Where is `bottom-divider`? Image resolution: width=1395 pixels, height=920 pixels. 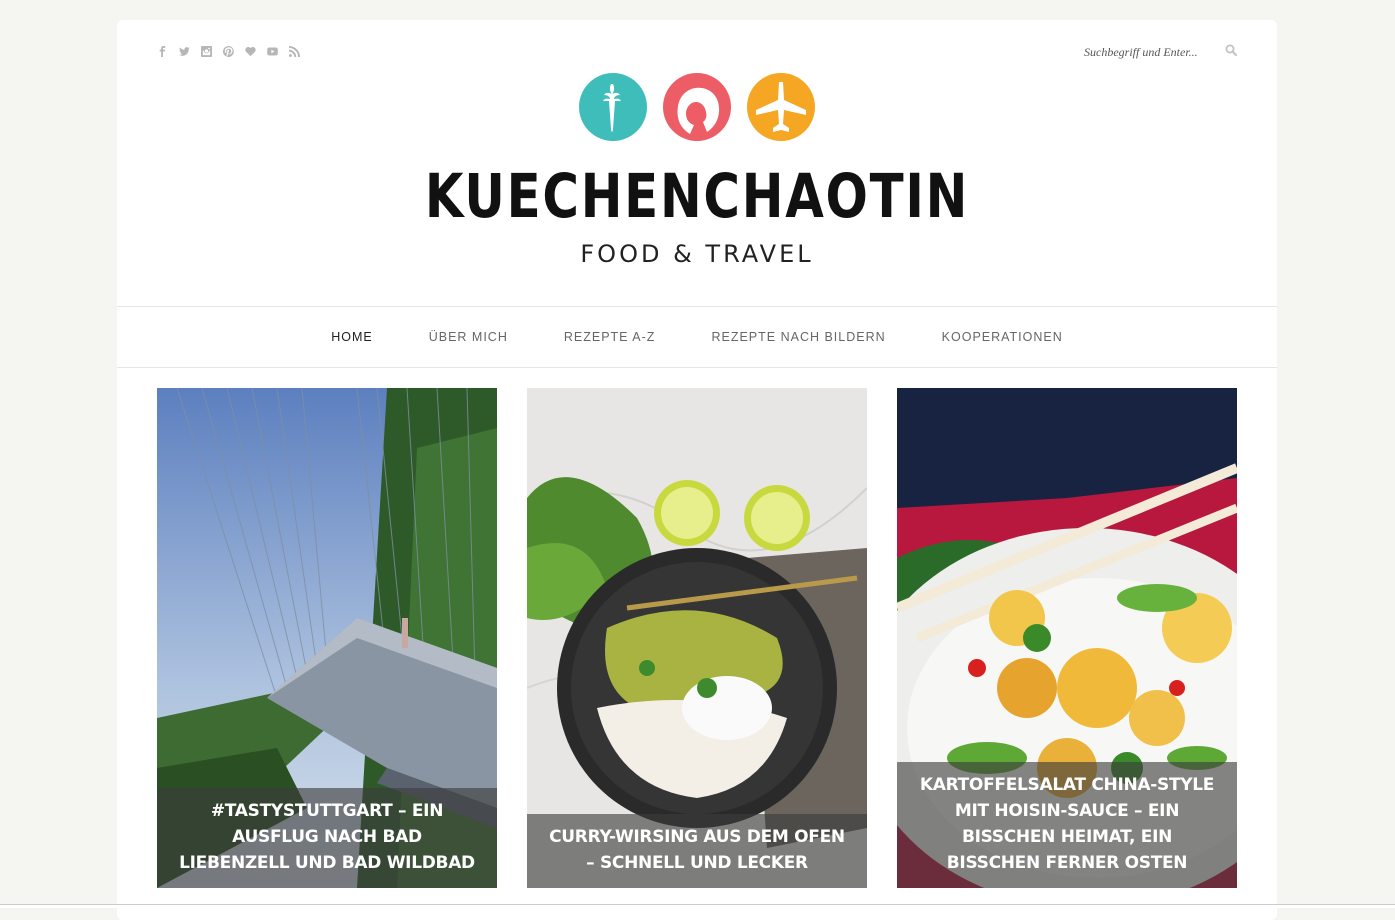
bottom-divider is located at coordinates (697, 906).